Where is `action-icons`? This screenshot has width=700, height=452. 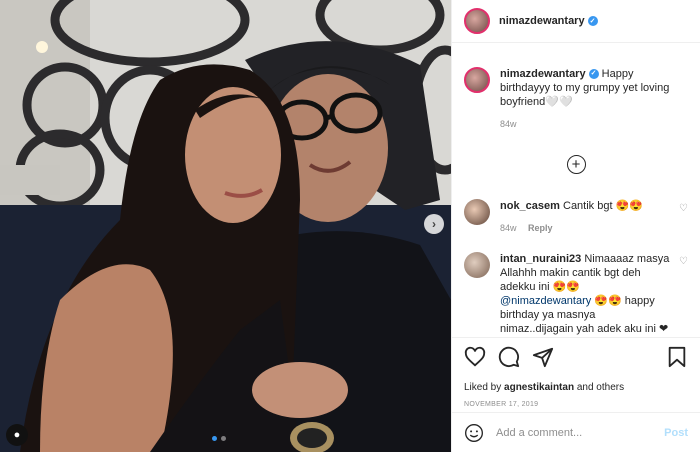 action-icons is located at coordinates (576, 357).